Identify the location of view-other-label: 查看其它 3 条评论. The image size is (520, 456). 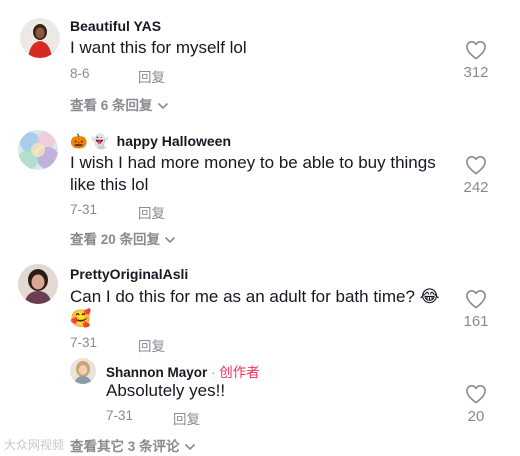
(125, 446).